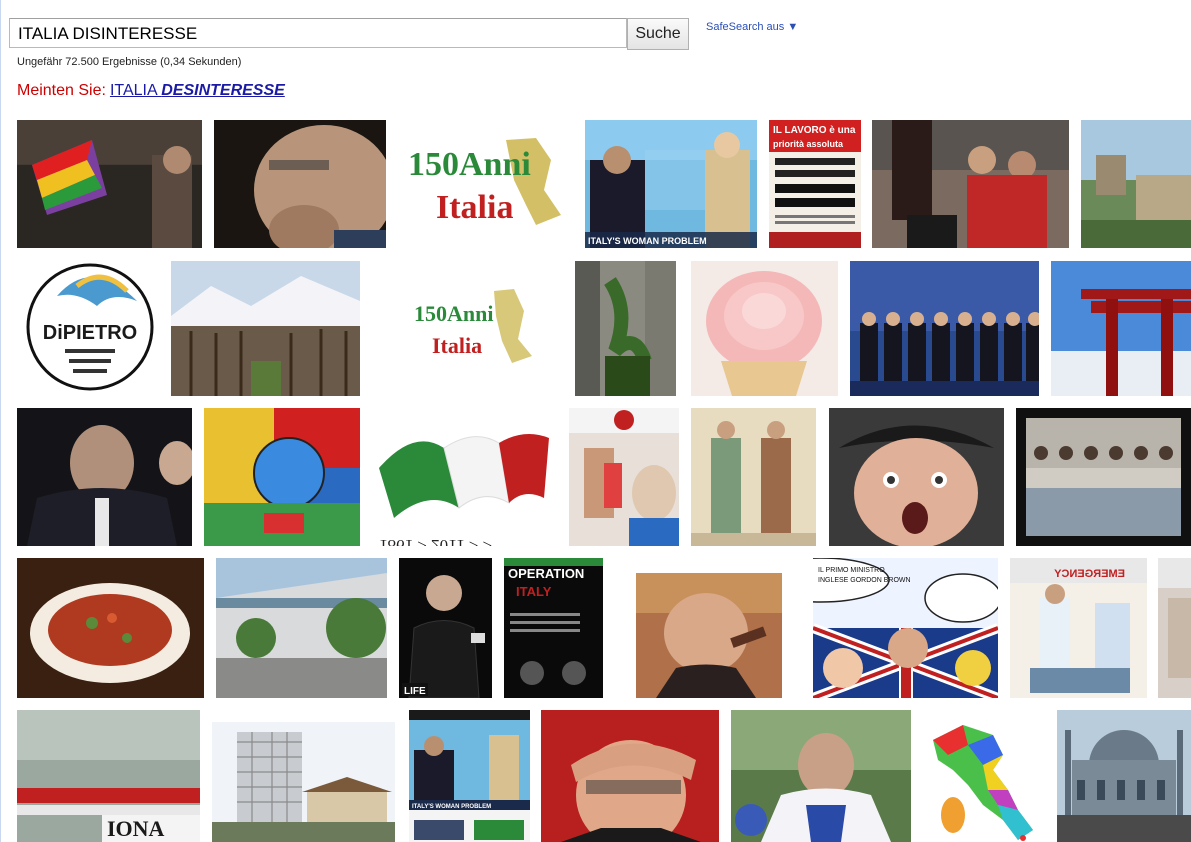 Image resolution: width=1191 pixels, height=842 pixels. What do you see at coordinates (658, 34) in the screenshot?
I see `search-button: Suche` at bounding box center [658, 34].